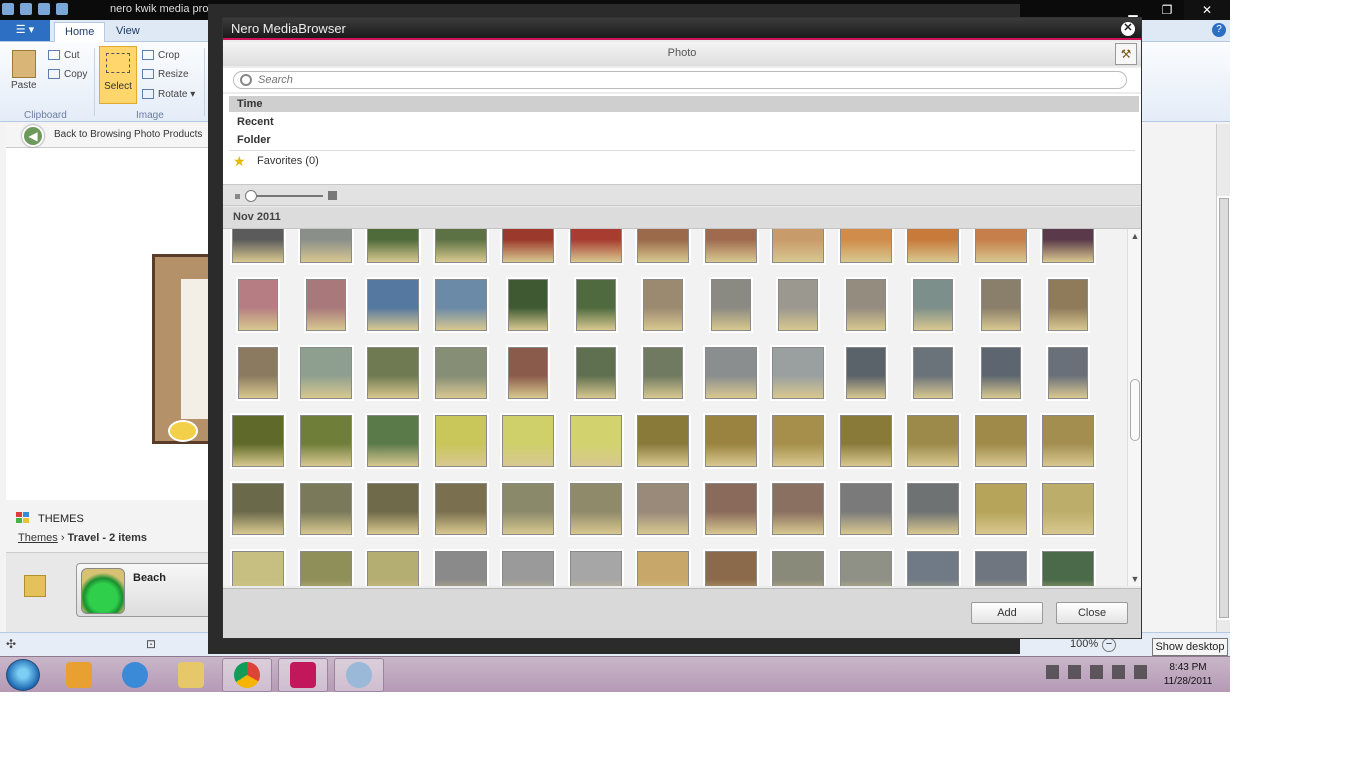 This screenshot has height=768, width=1366. Describe the element at coordinates (688, 80) in the screenshot. I see `search-input` at that location.